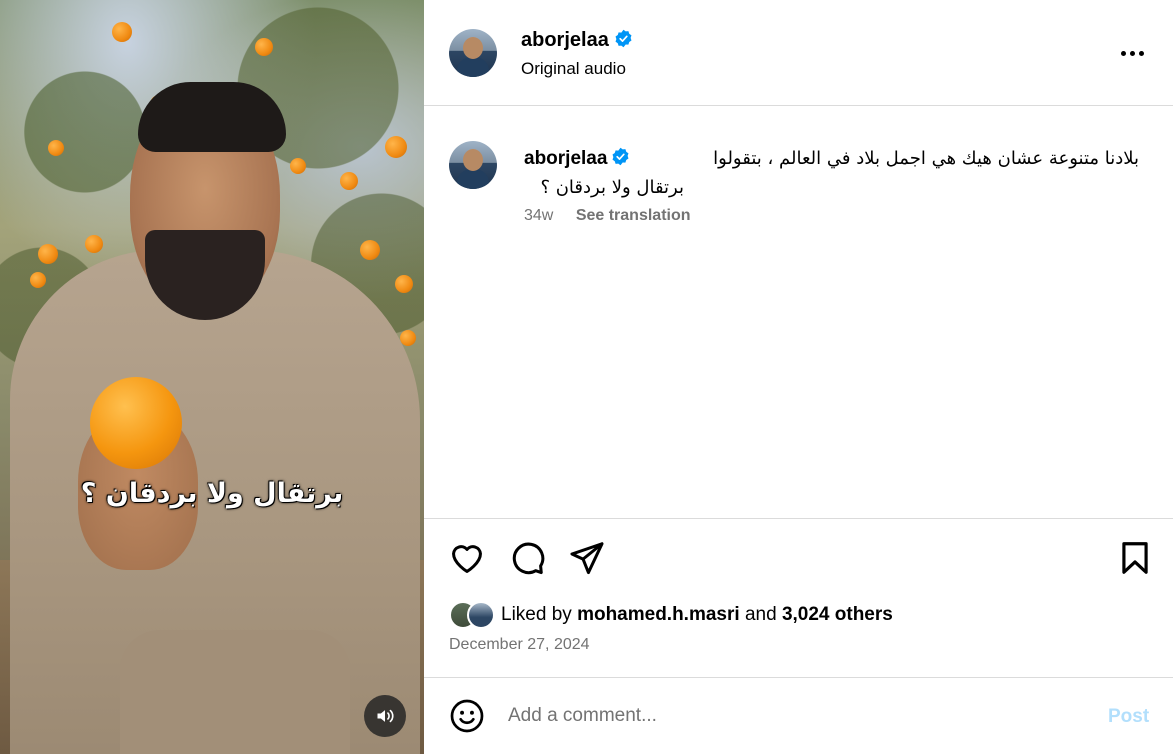 The width and height of the screenshot is (1173, 754). I want to click on author-username: aborjelaa, so click(577, 40).